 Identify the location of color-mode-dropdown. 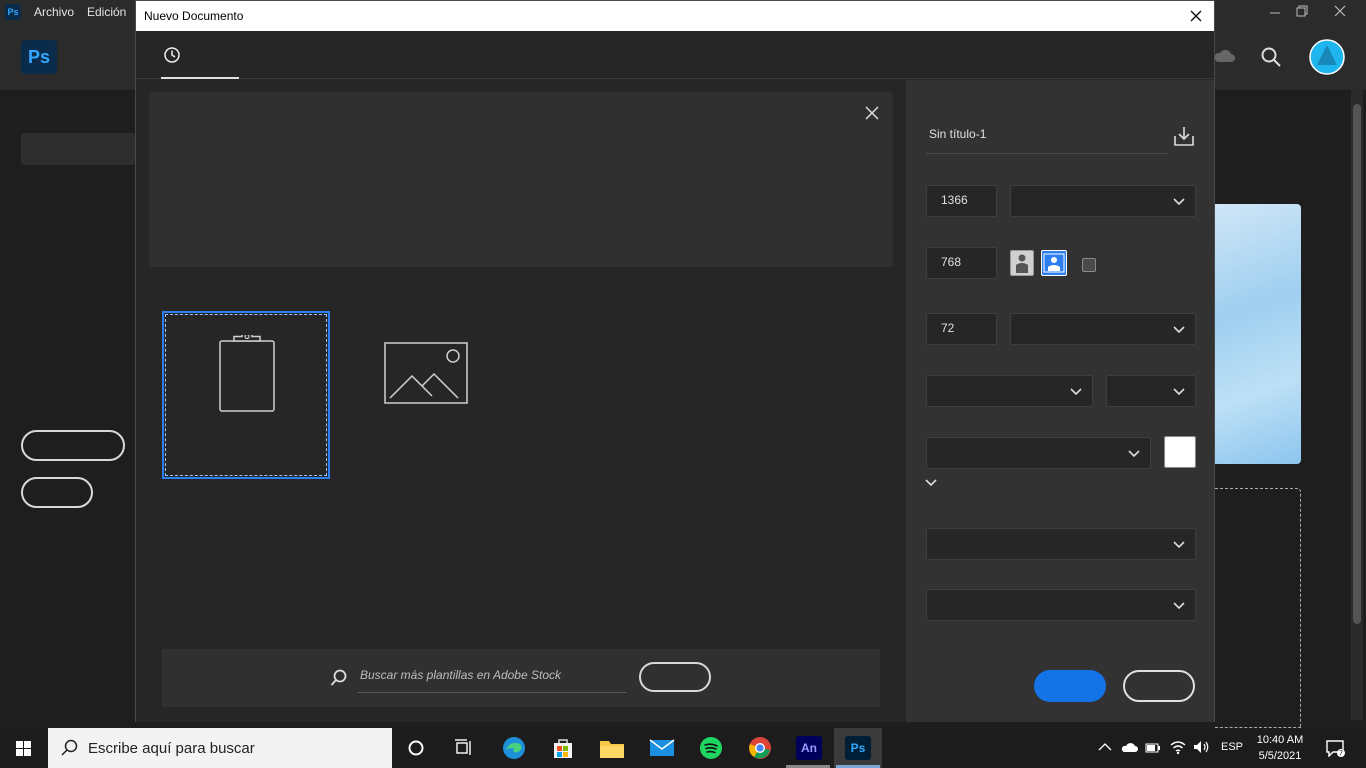
(1009, 391).